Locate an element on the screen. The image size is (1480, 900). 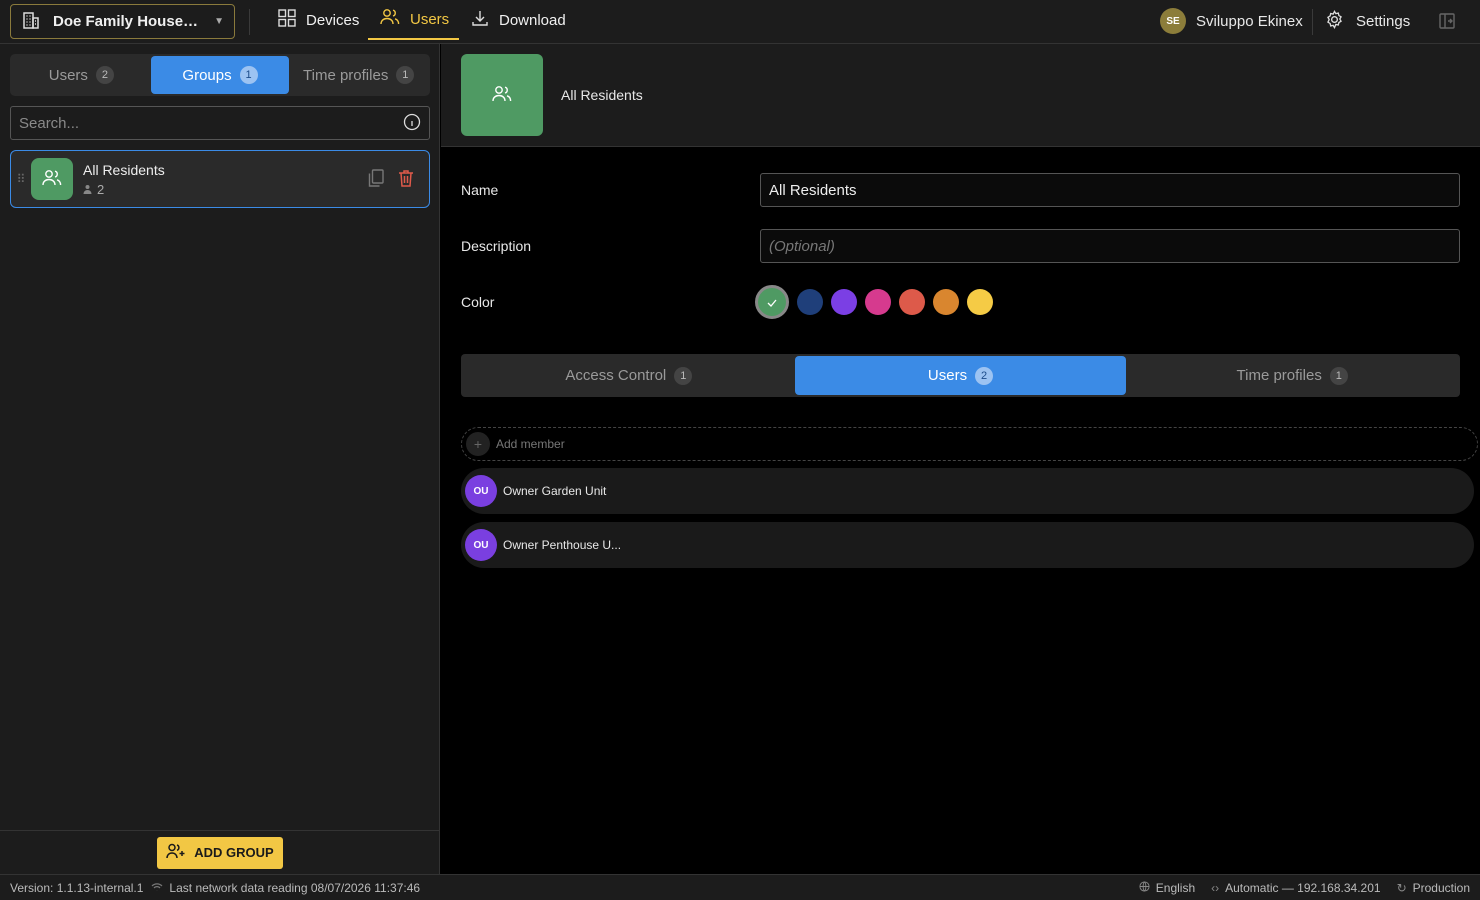
name-row: Name All Residents is located at coordinates (960, 190).